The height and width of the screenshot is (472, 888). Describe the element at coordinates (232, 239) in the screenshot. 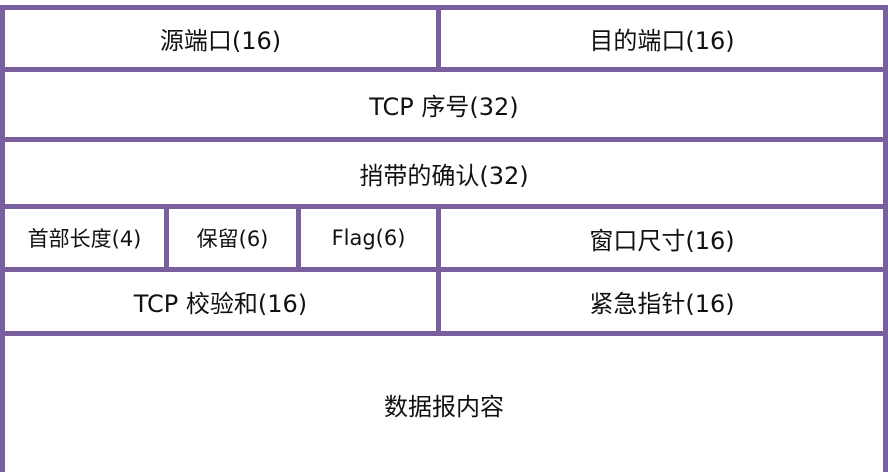

I see `reserved-cell: 保留(6)` at that location.